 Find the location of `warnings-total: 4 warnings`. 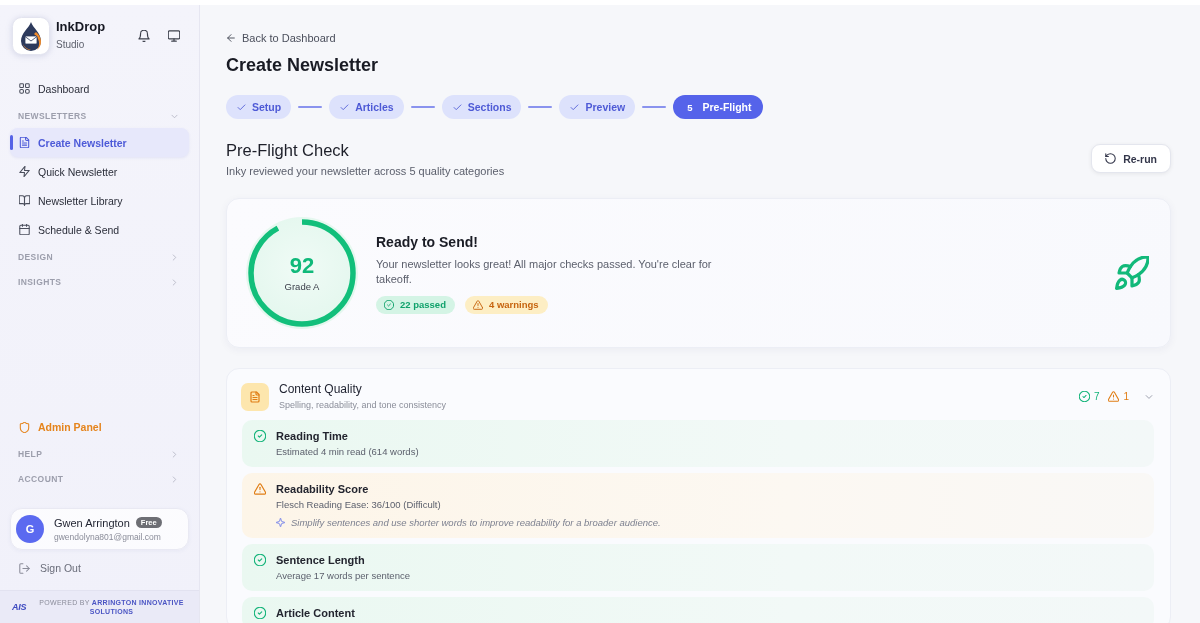

warnings-total: 4 warnings is located at coordinates (513, 304).